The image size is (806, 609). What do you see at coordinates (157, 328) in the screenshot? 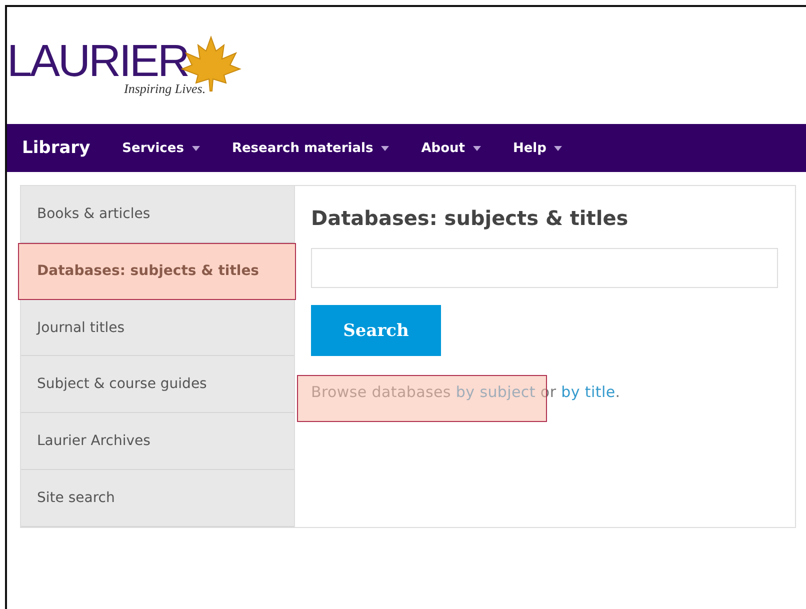
I see `sidebar-item: Journal titles` at bounding box center [157, 328].